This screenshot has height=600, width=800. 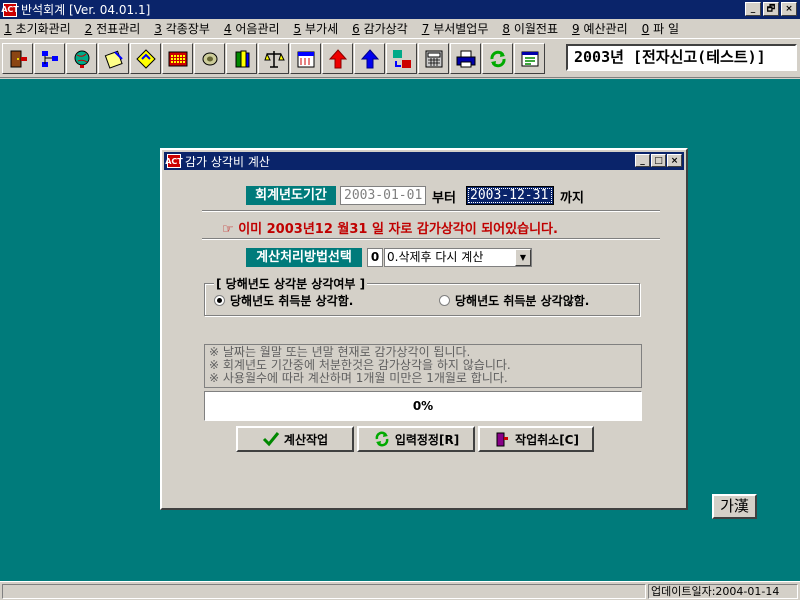 I want to click on to-label: 까지, so click(x=572, y=198).